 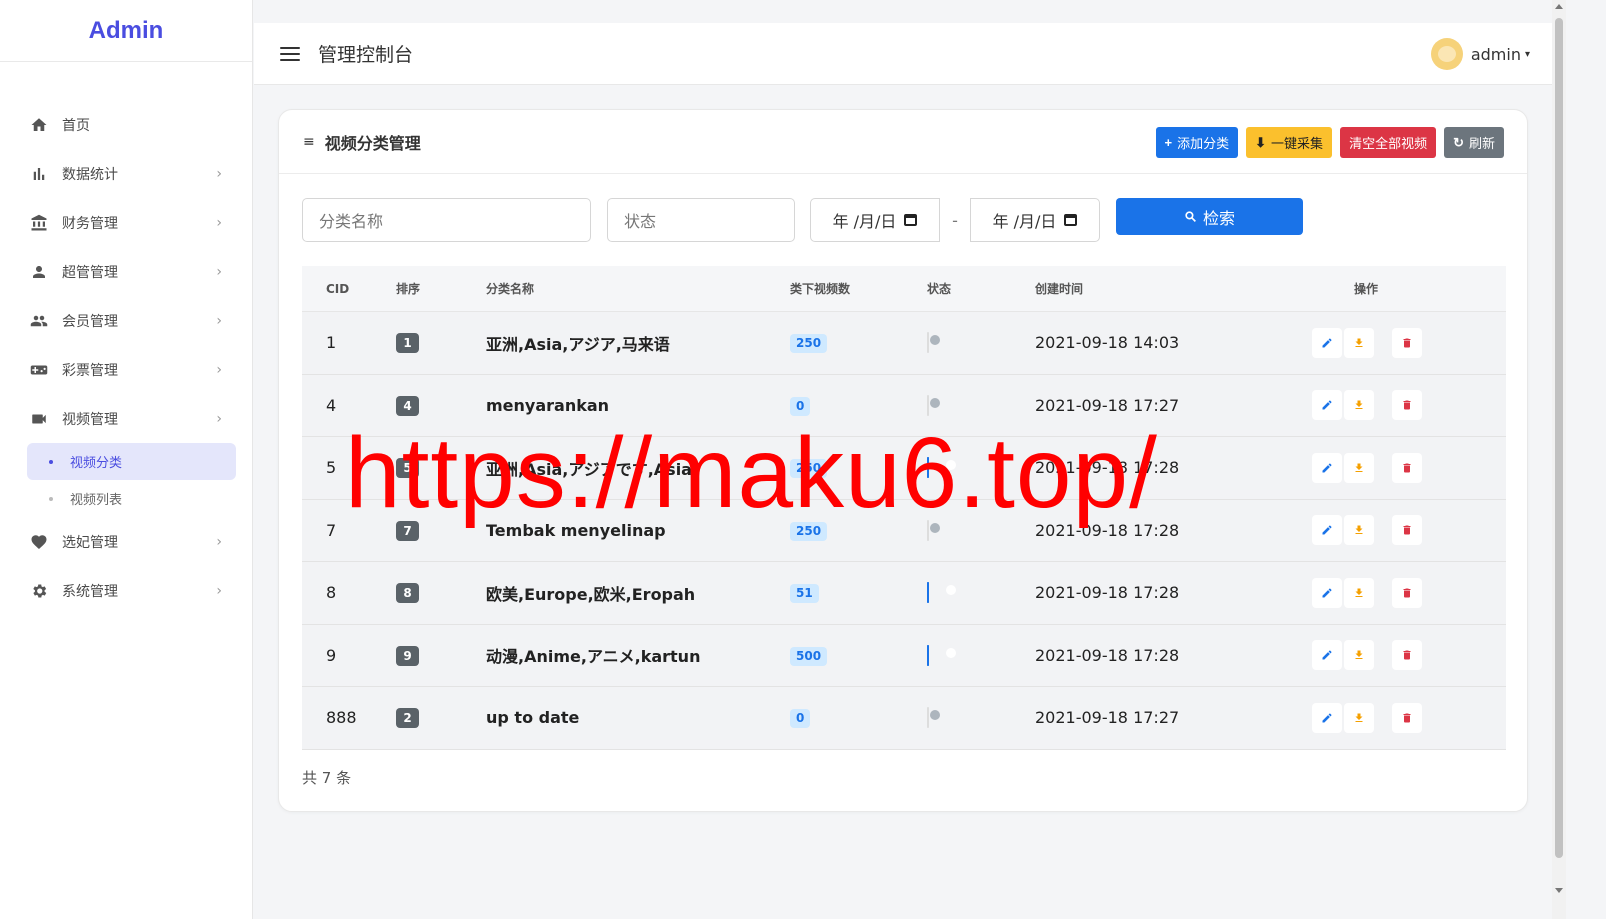 I want to click on trash-icon, so click(x=1407, y=468).